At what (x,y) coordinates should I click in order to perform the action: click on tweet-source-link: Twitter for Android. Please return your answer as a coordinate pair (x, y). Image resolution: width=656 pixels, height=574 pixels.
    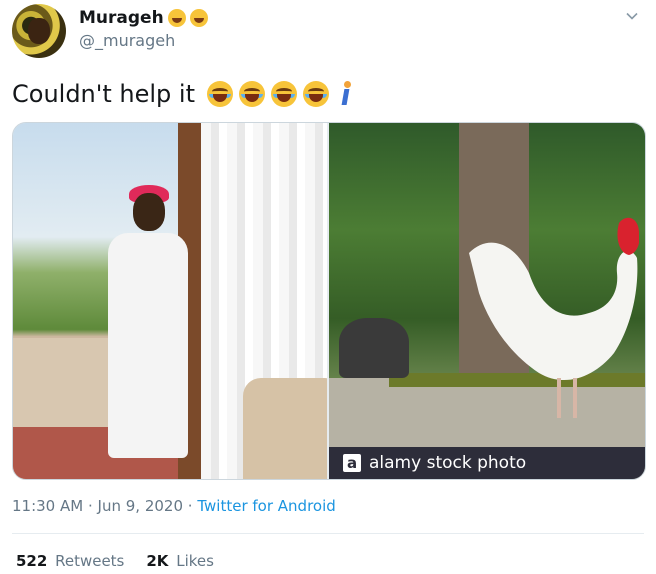
    Looking at the image, I should click on (266, 506).